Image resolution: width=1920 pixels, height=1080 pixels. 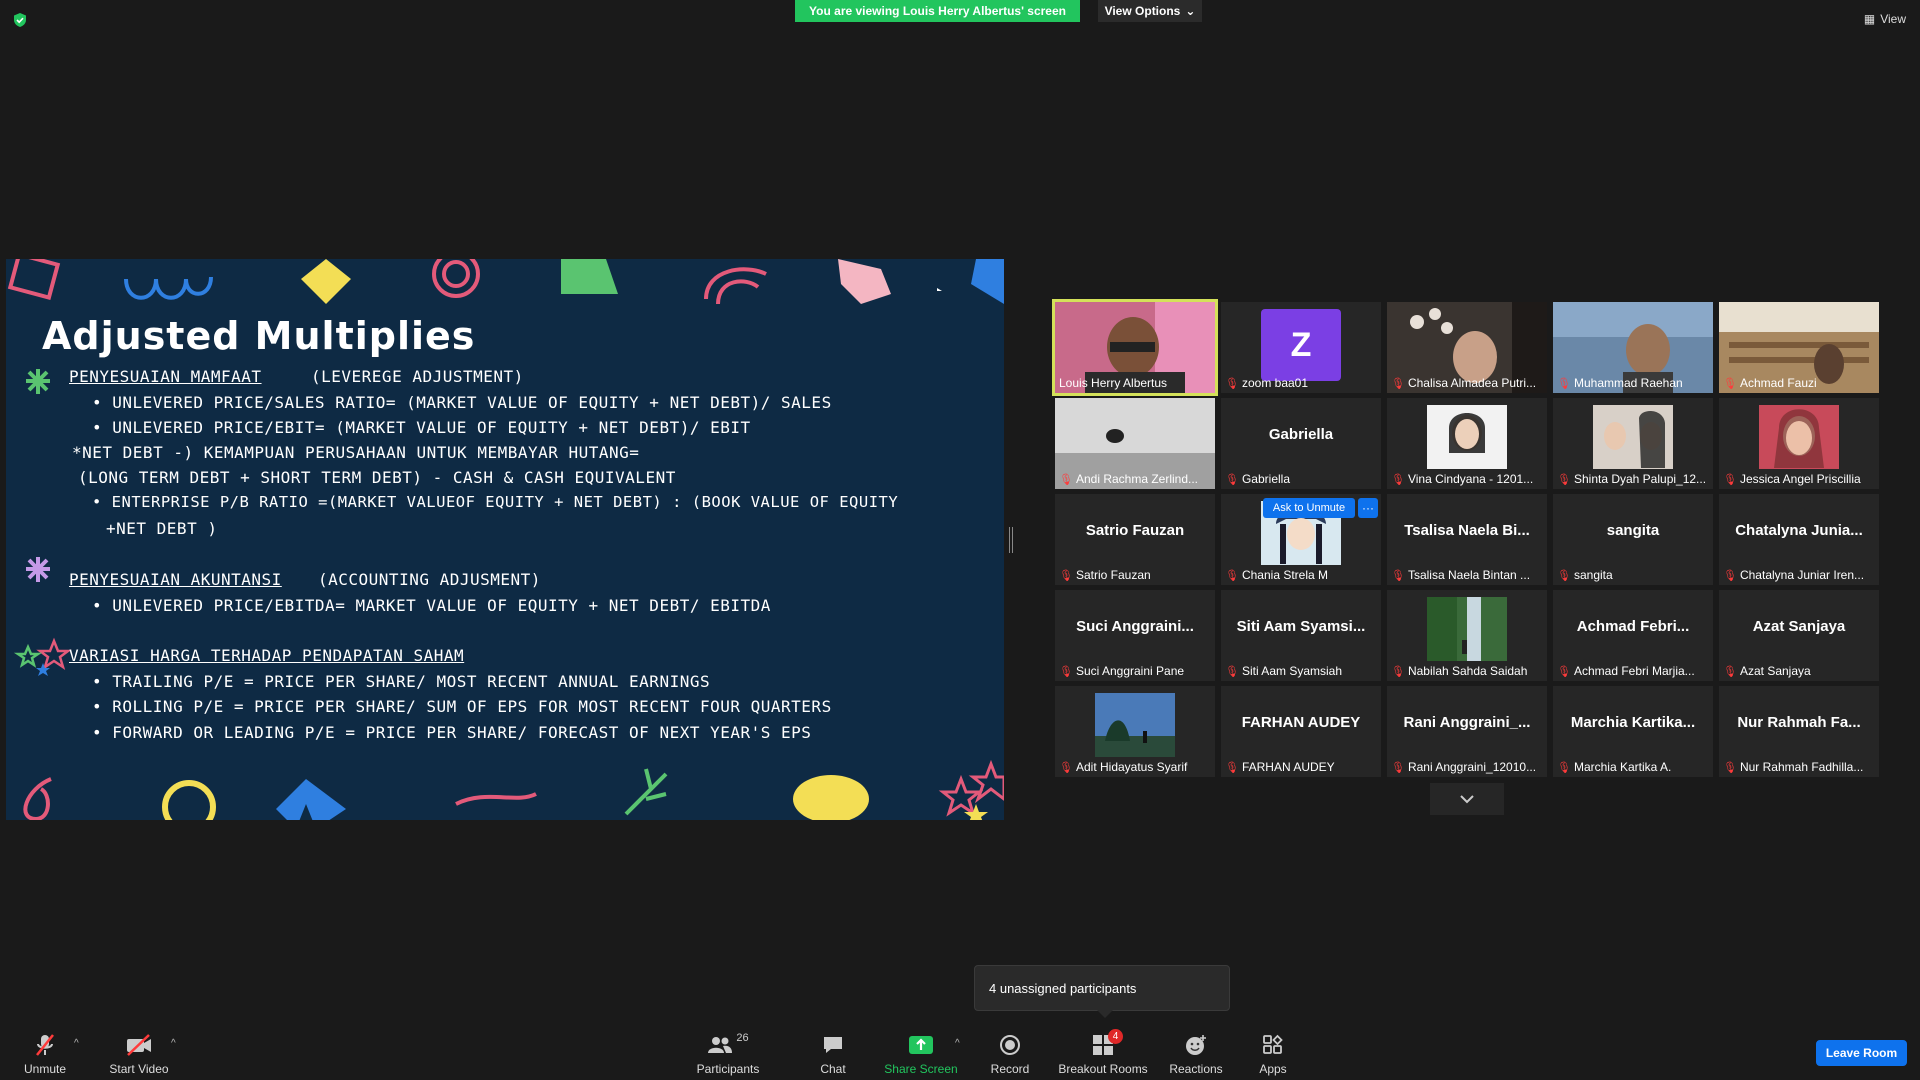 I want to click on unmute-button: Unmute, so click(x=45, y=1053).